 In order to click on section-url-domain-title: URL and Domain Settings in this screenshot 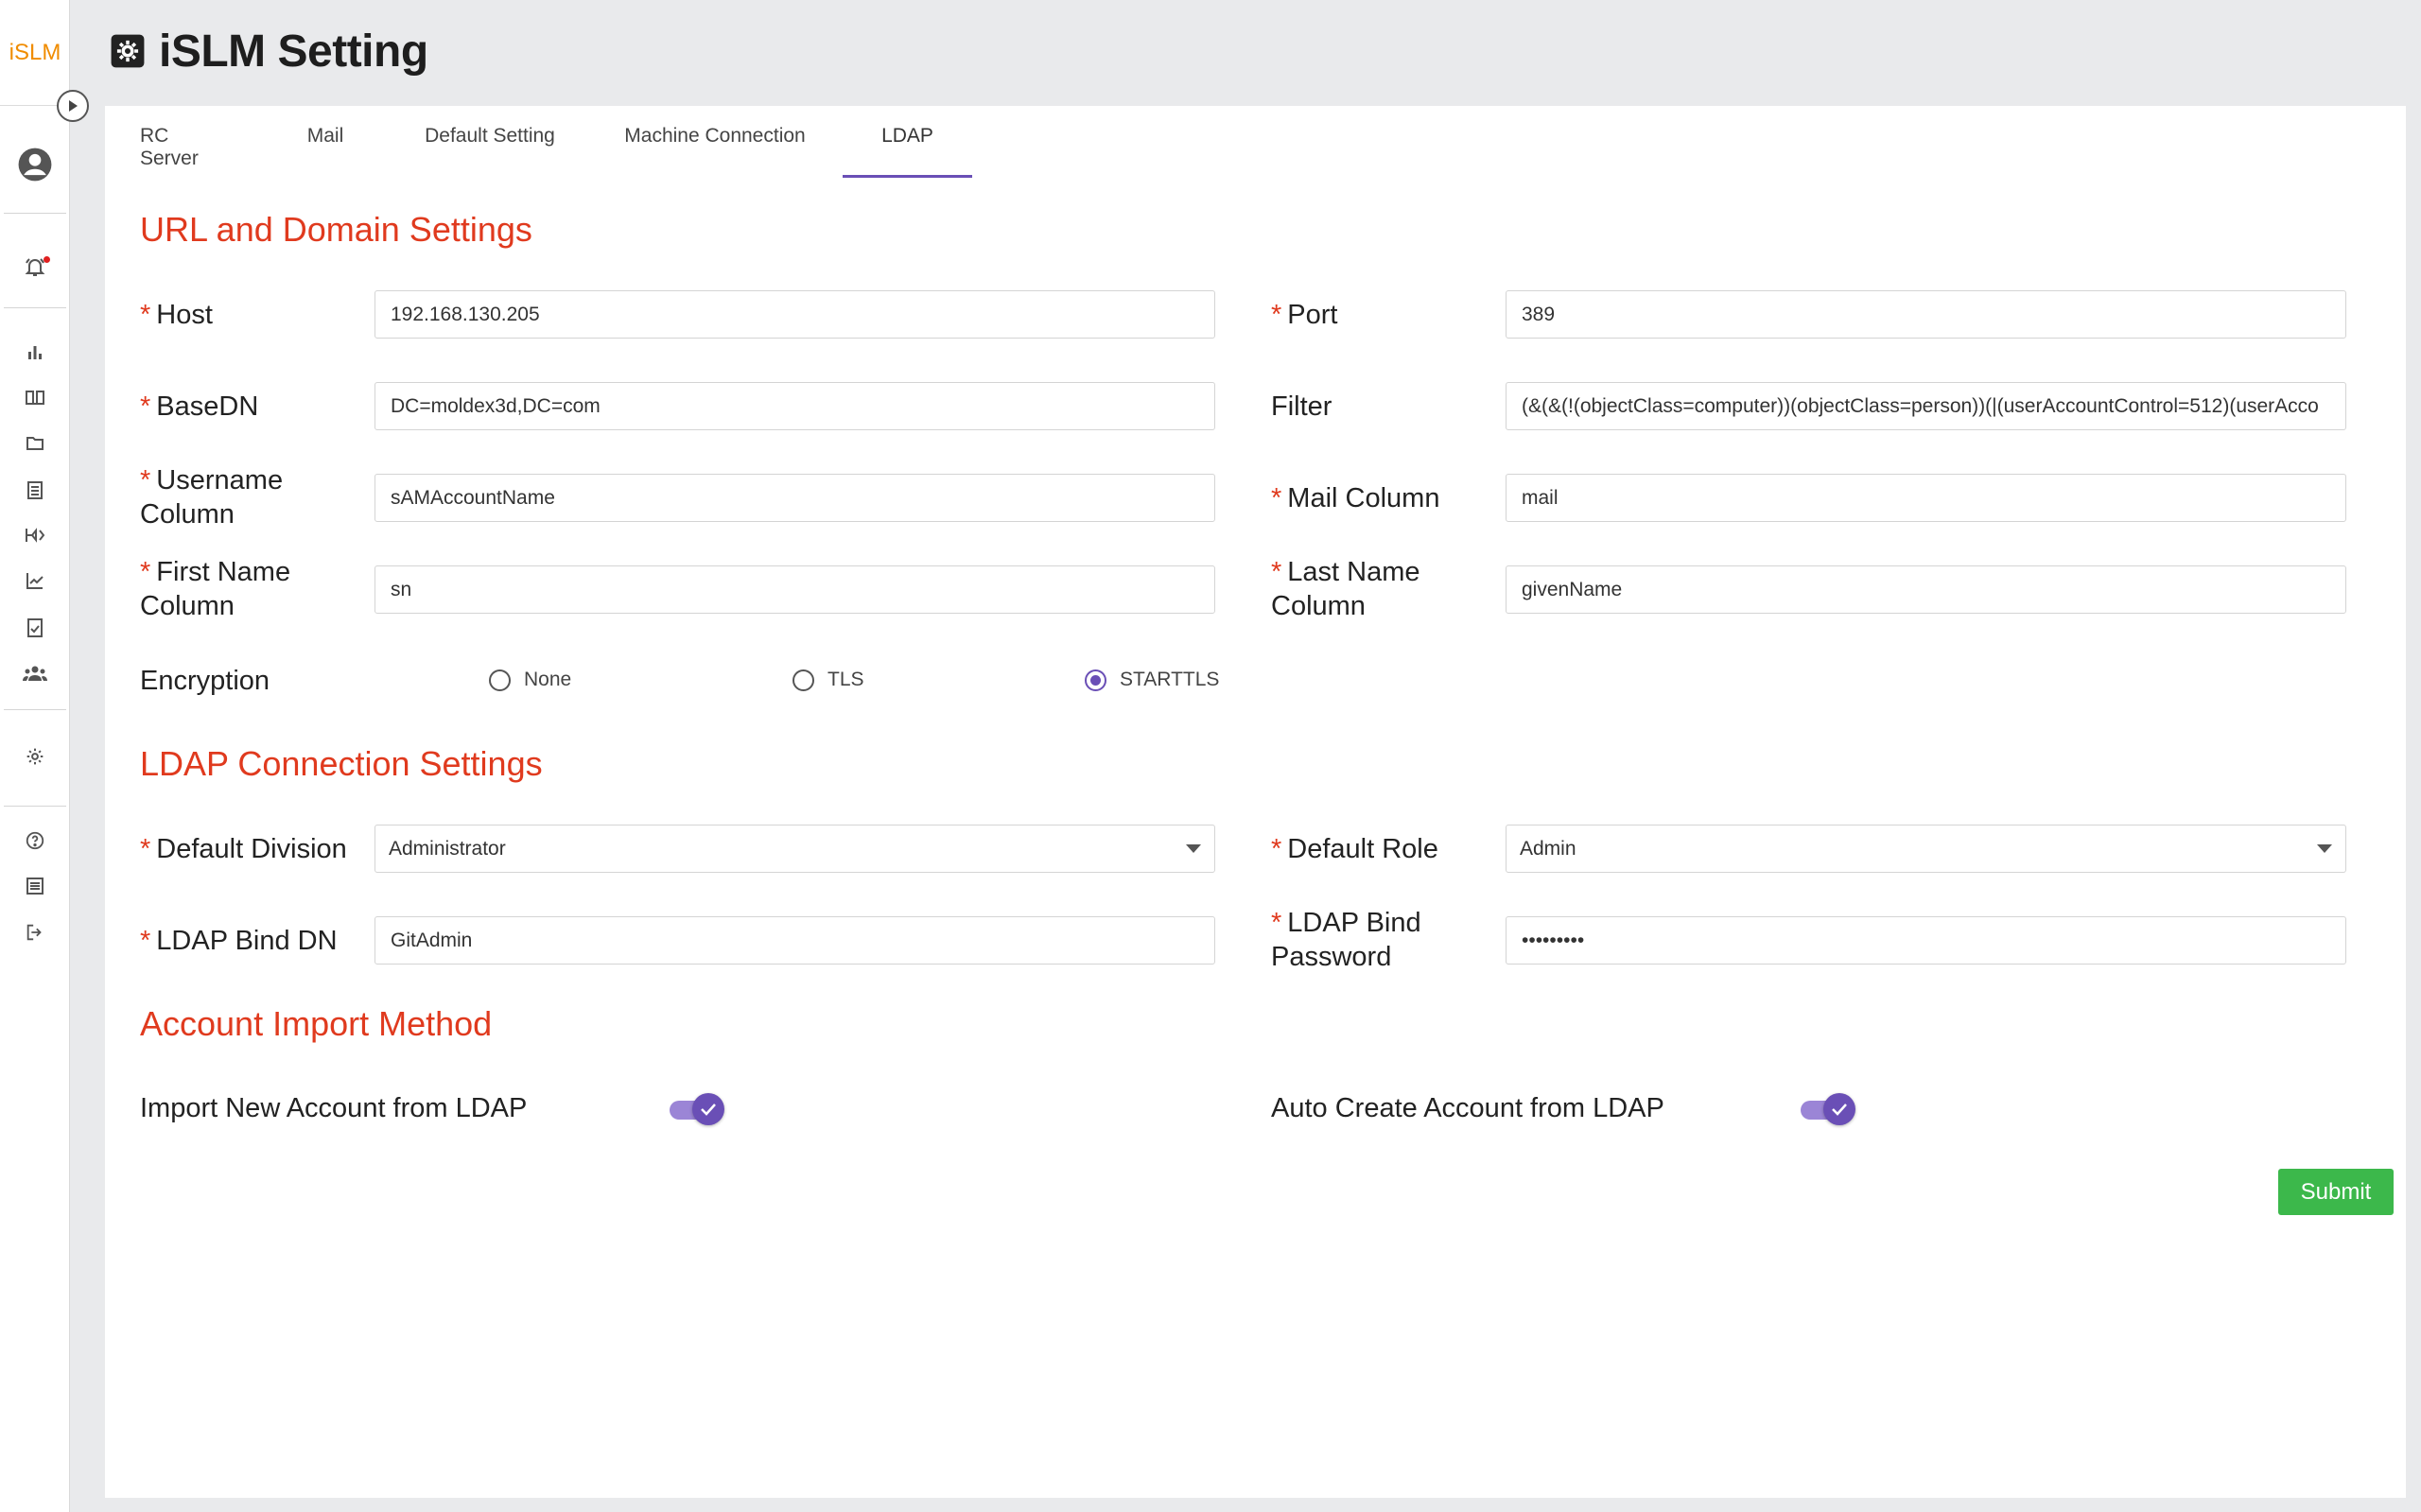, I will do `click(336, 229)`.